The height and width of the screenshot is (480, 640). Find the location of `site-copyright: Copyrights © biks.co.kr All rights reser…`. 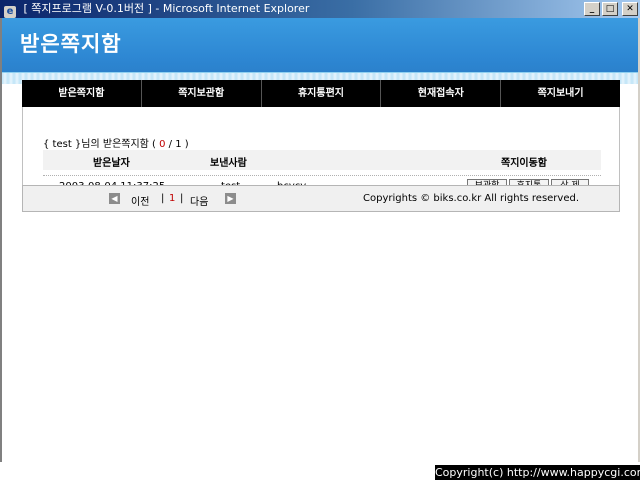

site-copyright: Copyrights © biks.co.kr All rights reser… is located at coordinates (471, 198).